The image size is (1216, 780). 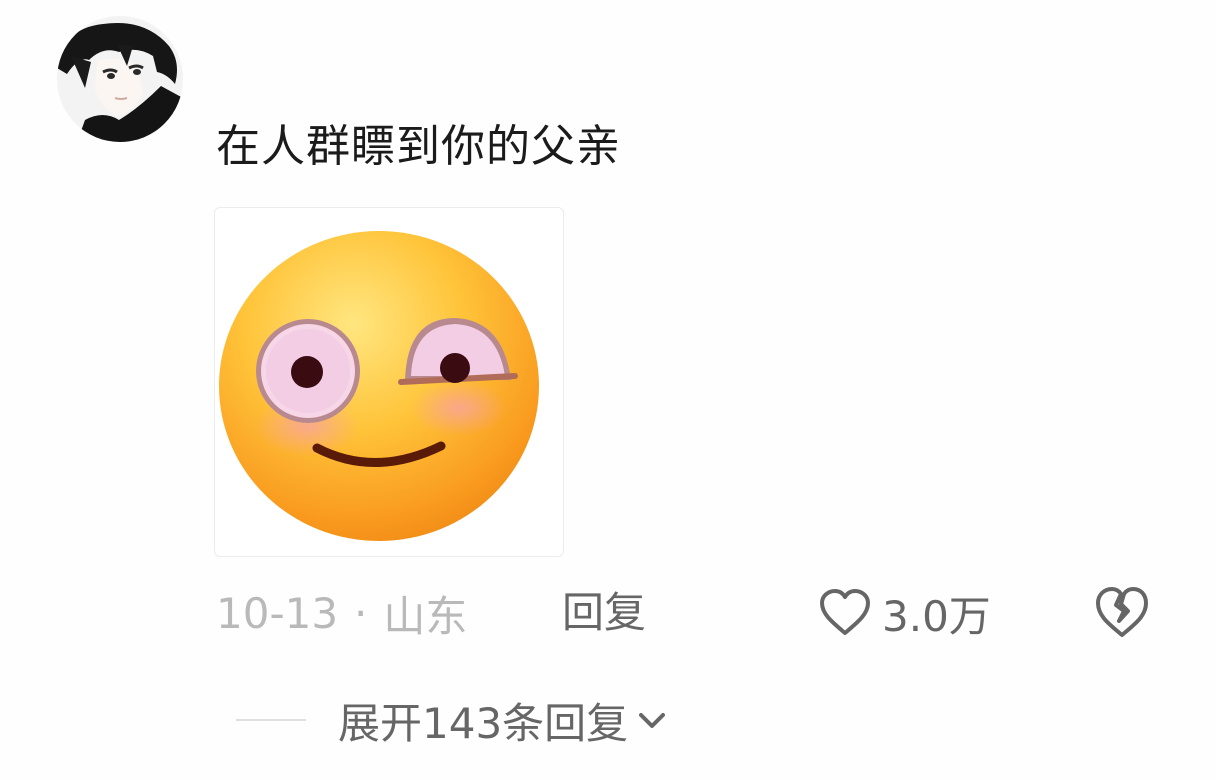 I want to click on expand-divider, so click(x=271, y=720).